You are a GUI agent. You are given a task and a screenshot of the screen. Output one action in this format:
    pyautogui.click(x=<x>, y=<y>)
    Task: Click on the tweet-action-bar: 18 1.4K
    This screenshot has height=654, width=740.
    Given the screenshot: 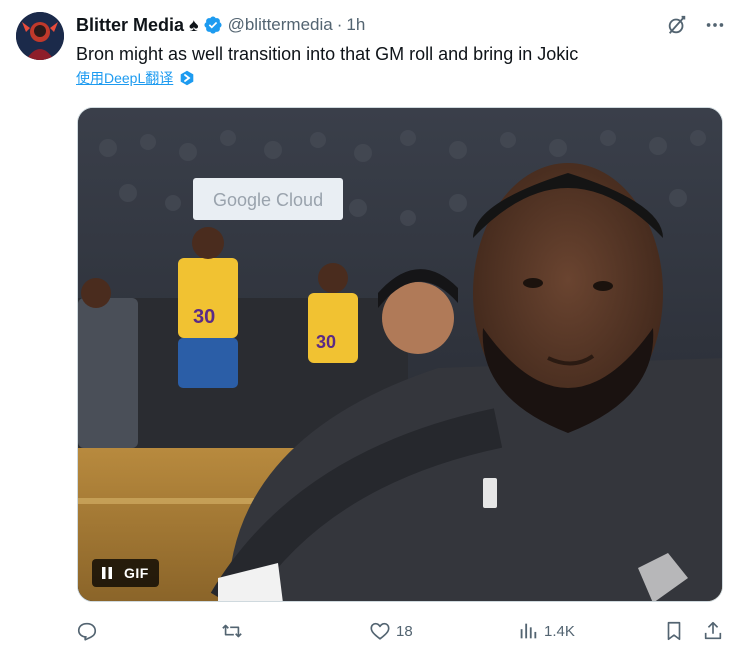 What is the action you would take?
    pyautogui.click(x=401, y=631)
    